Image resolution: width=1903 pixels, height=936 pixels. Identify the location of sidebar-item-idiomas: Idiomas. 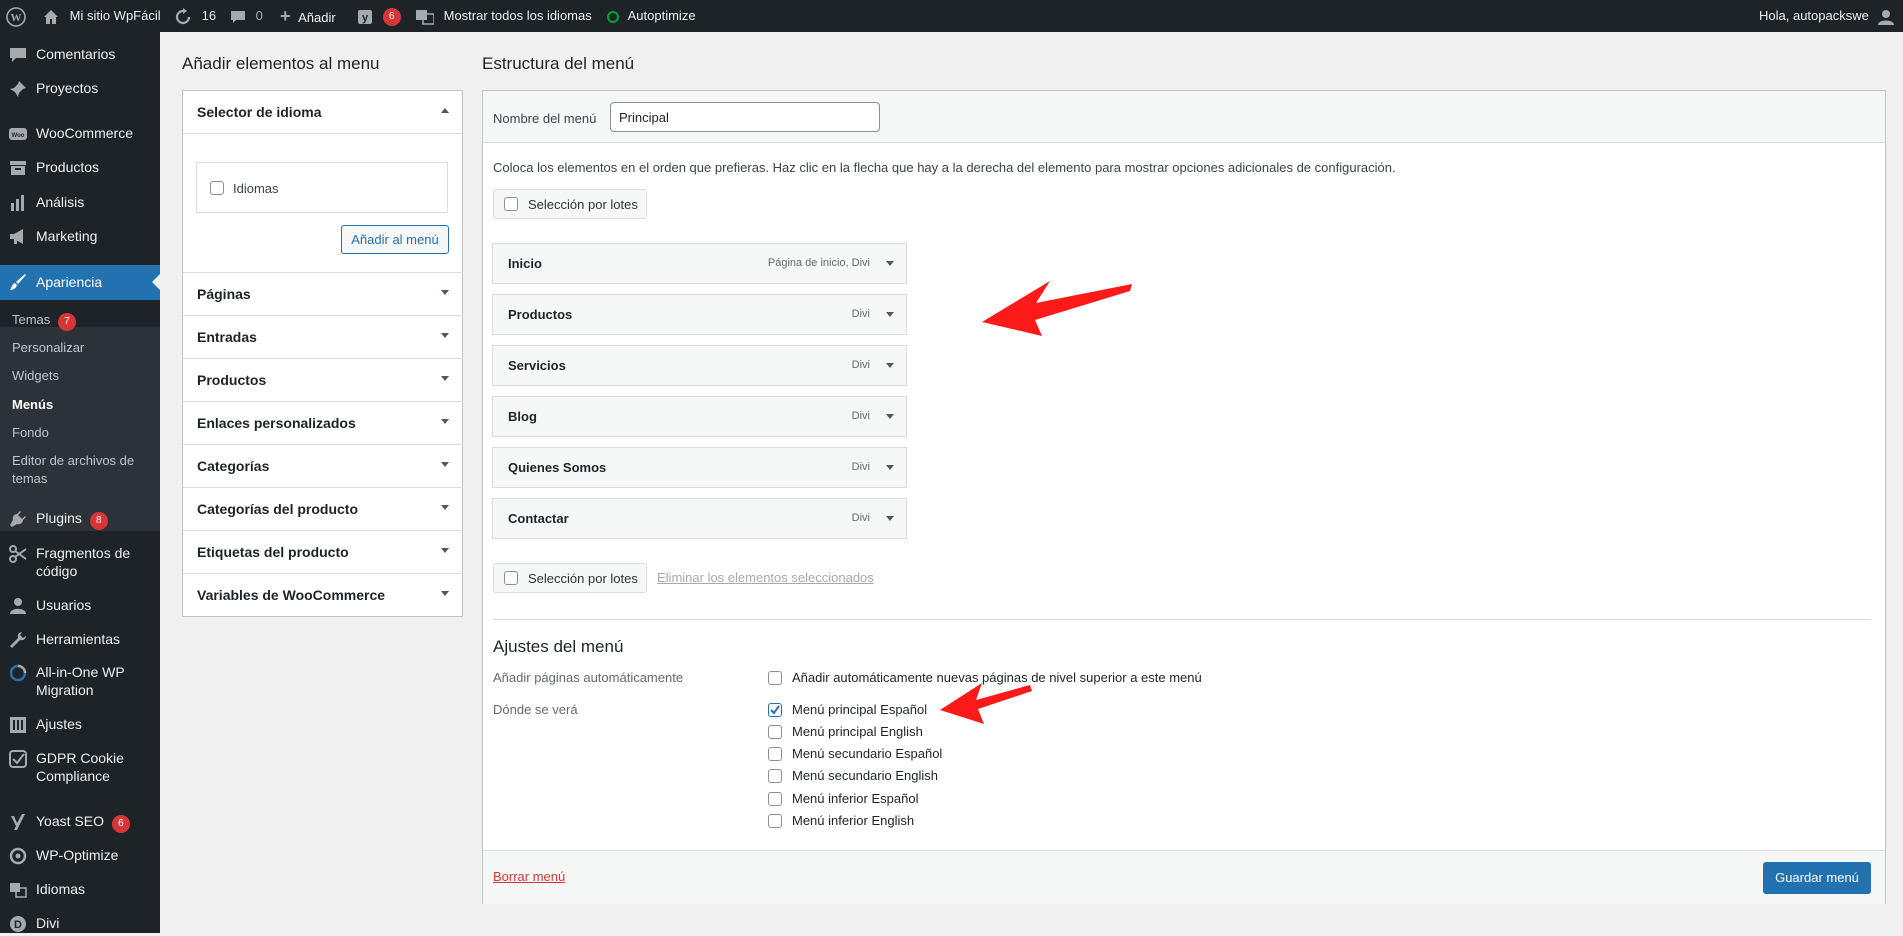
(80, 891).